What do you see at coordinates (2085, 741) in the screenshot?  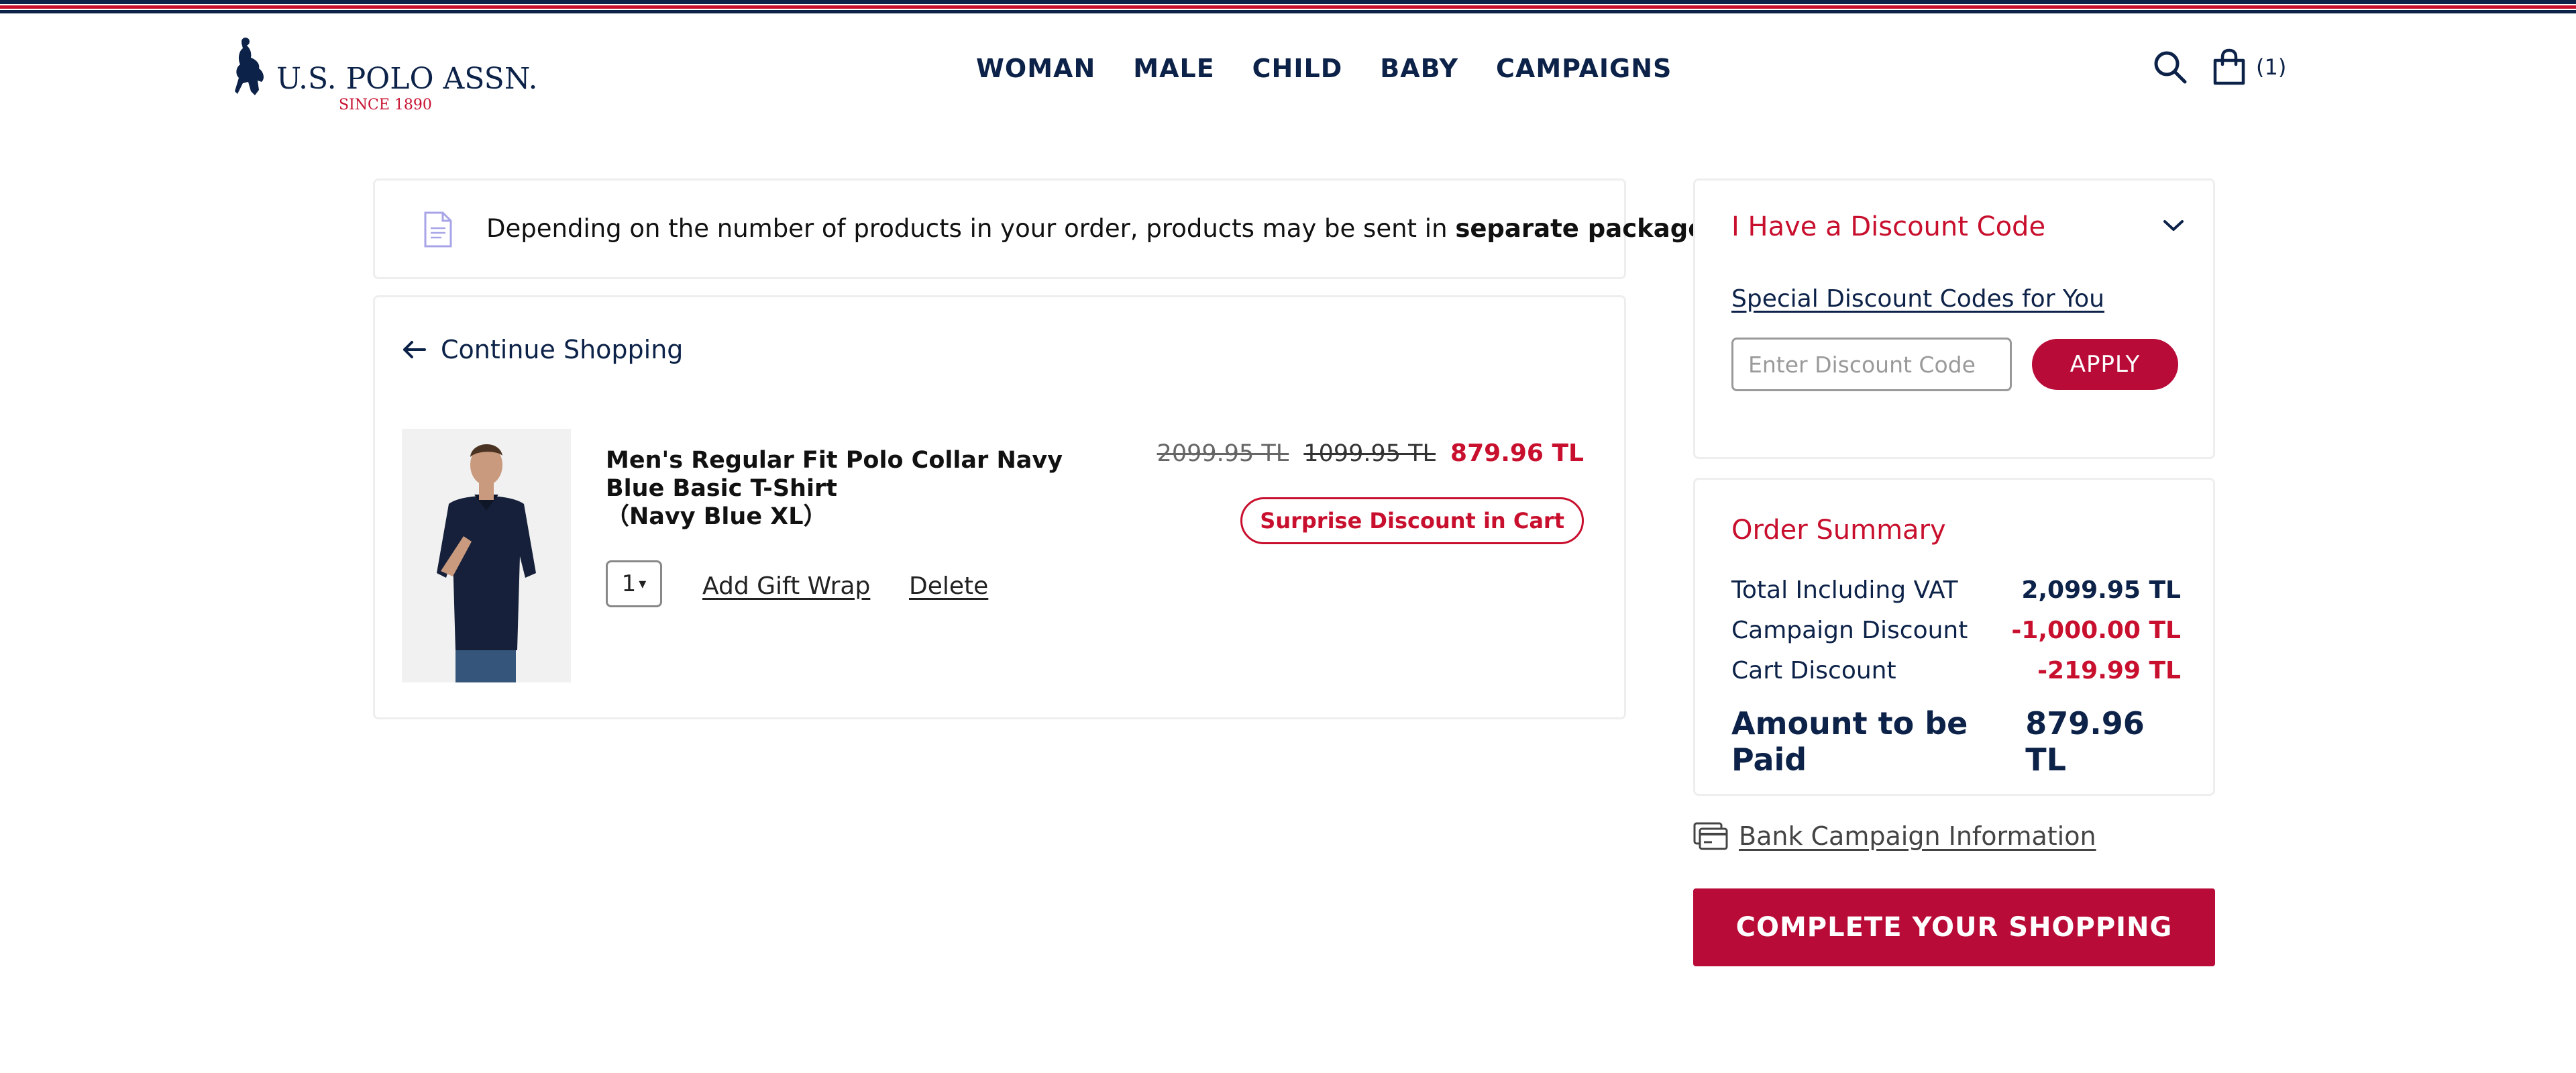 I see `amount-to-pay-value: 879.96 TL` at bounding box center [2085, 741].